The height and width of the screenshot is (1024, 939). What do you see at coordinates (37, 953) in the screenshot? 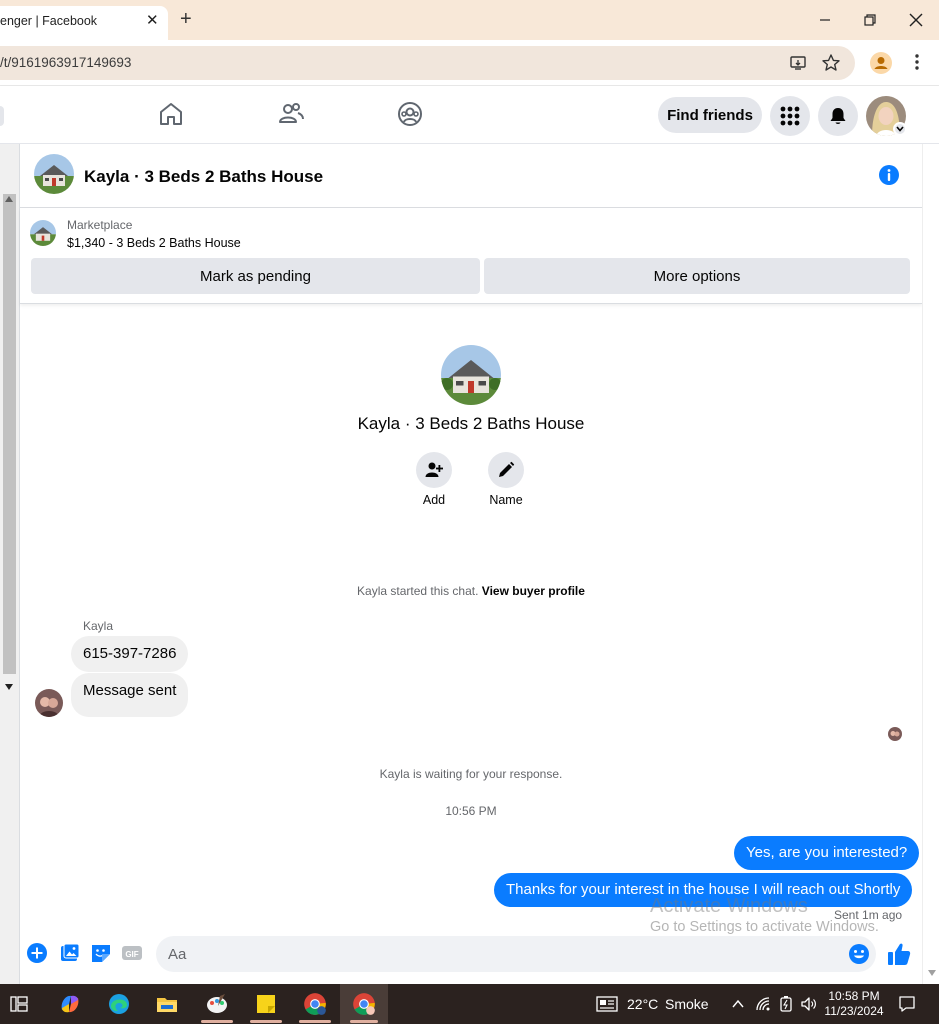
I see `plus-circle-icon` at bounding box center [37, 953].